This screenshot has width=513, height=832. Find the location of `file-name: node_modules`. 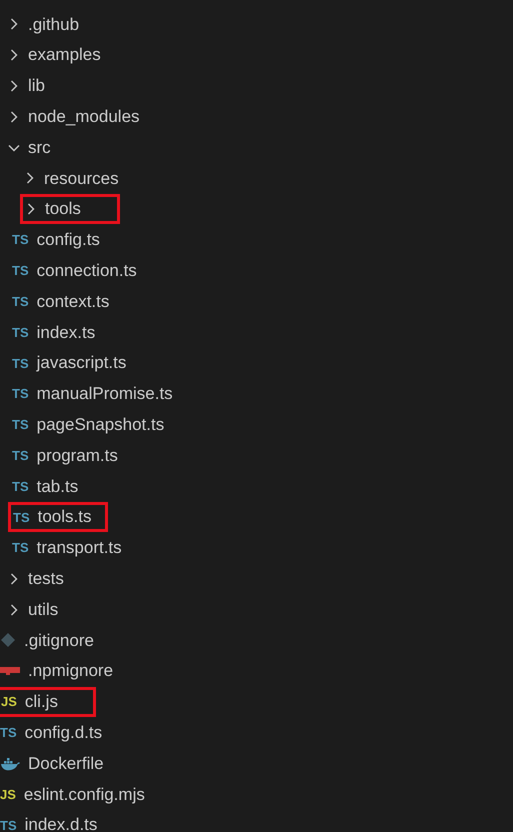

file-name: node_modules is located at coordinates (84, 117).